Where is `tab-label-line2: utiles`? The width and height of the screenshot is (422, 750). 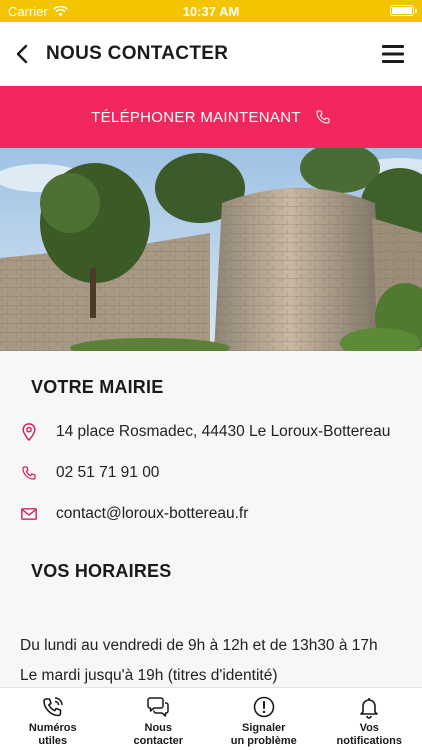 tab-label-line2: utiles is located at coordinates (53, 741).